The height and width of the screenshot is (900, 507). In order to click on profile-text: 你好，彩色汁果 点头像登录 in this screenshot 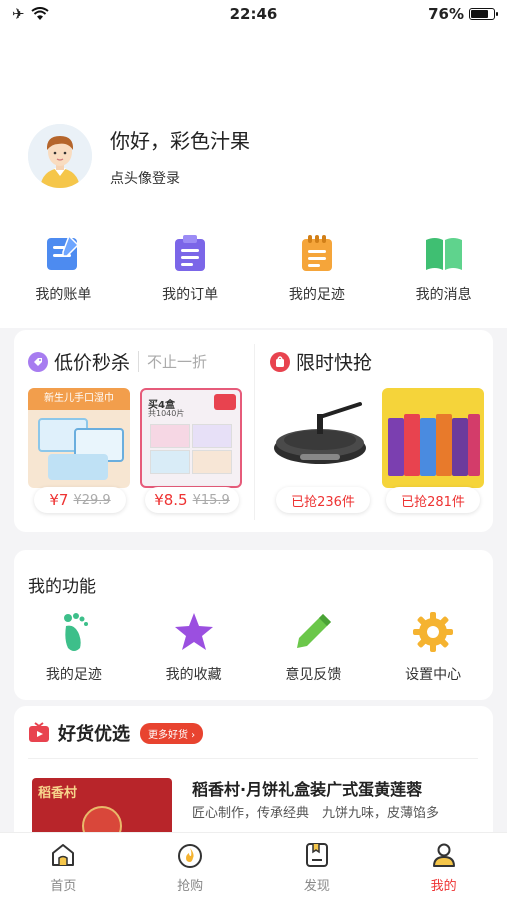, I will do `click(180, 156)`.